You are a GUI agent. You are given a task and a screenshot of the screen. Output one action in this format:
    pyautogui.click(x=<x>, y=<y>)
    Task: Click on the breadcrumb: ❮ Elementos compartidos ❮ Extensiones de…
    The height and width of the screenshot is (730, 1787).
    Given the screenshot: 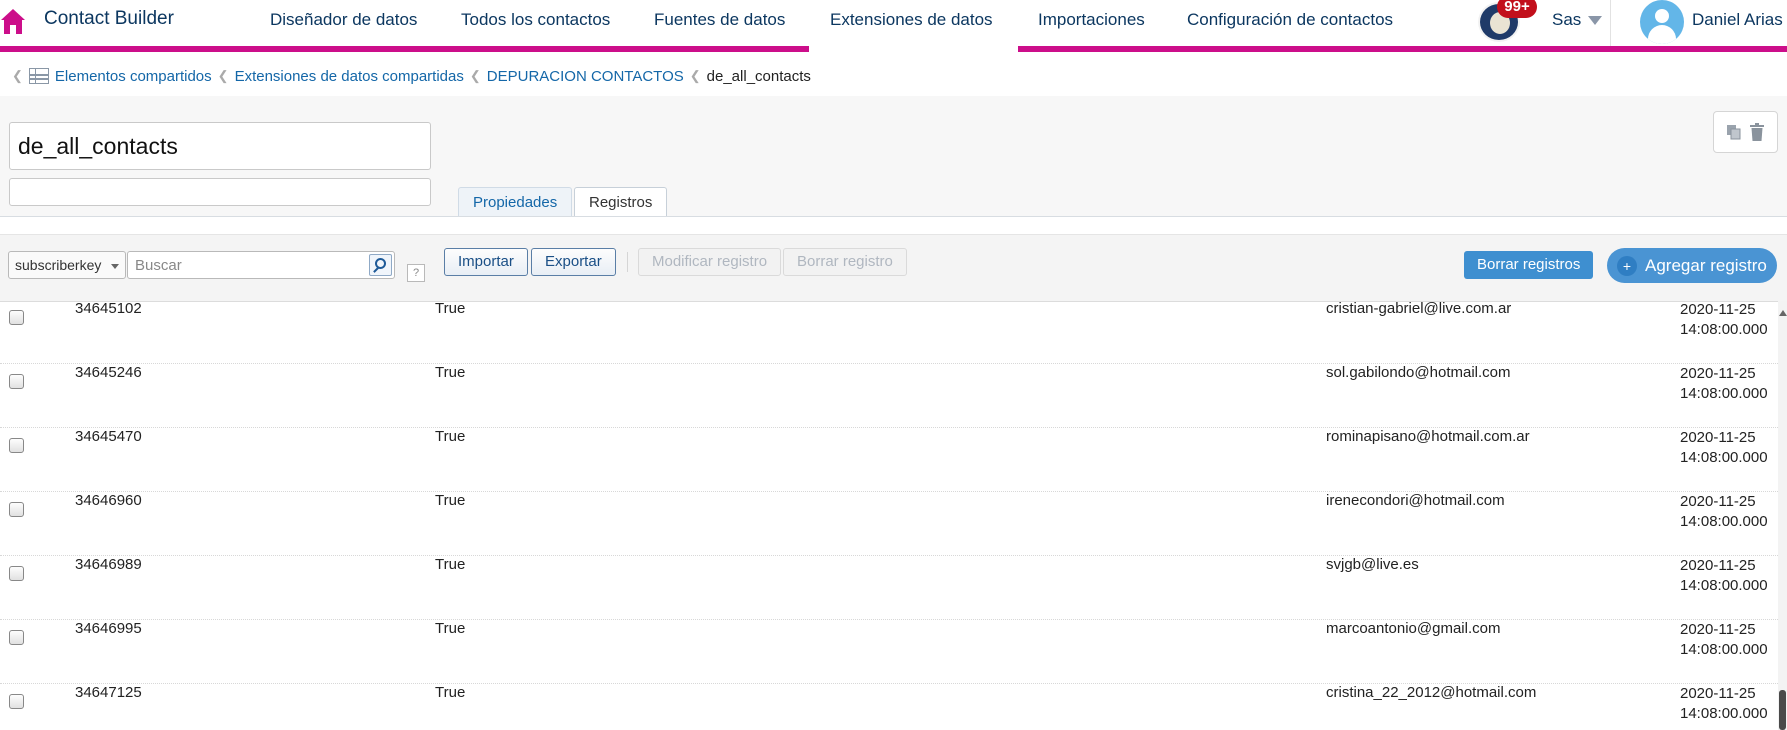 What is the action you would take?
    pyautogui.click(x=411, y=76)
    